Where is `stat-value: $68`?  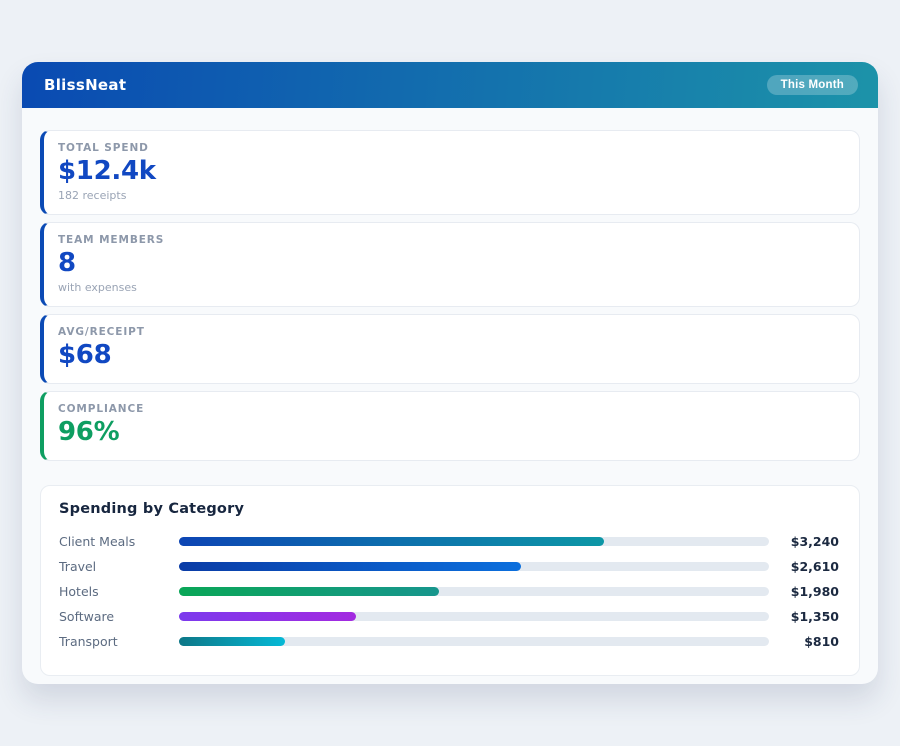 stat-value: $68 is located at coordinates (85, 354).